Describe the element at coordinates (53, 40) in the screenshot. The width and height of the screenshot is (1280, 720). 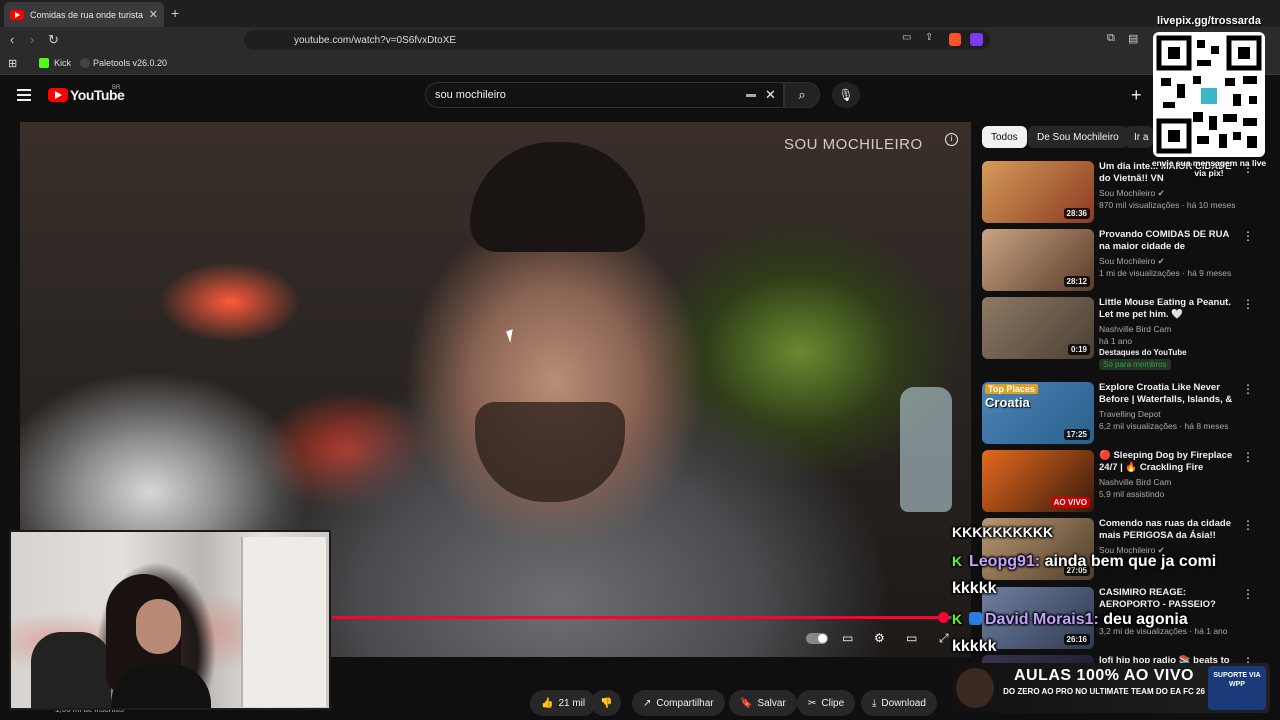
I see `reload-icon: ↻` at that location.